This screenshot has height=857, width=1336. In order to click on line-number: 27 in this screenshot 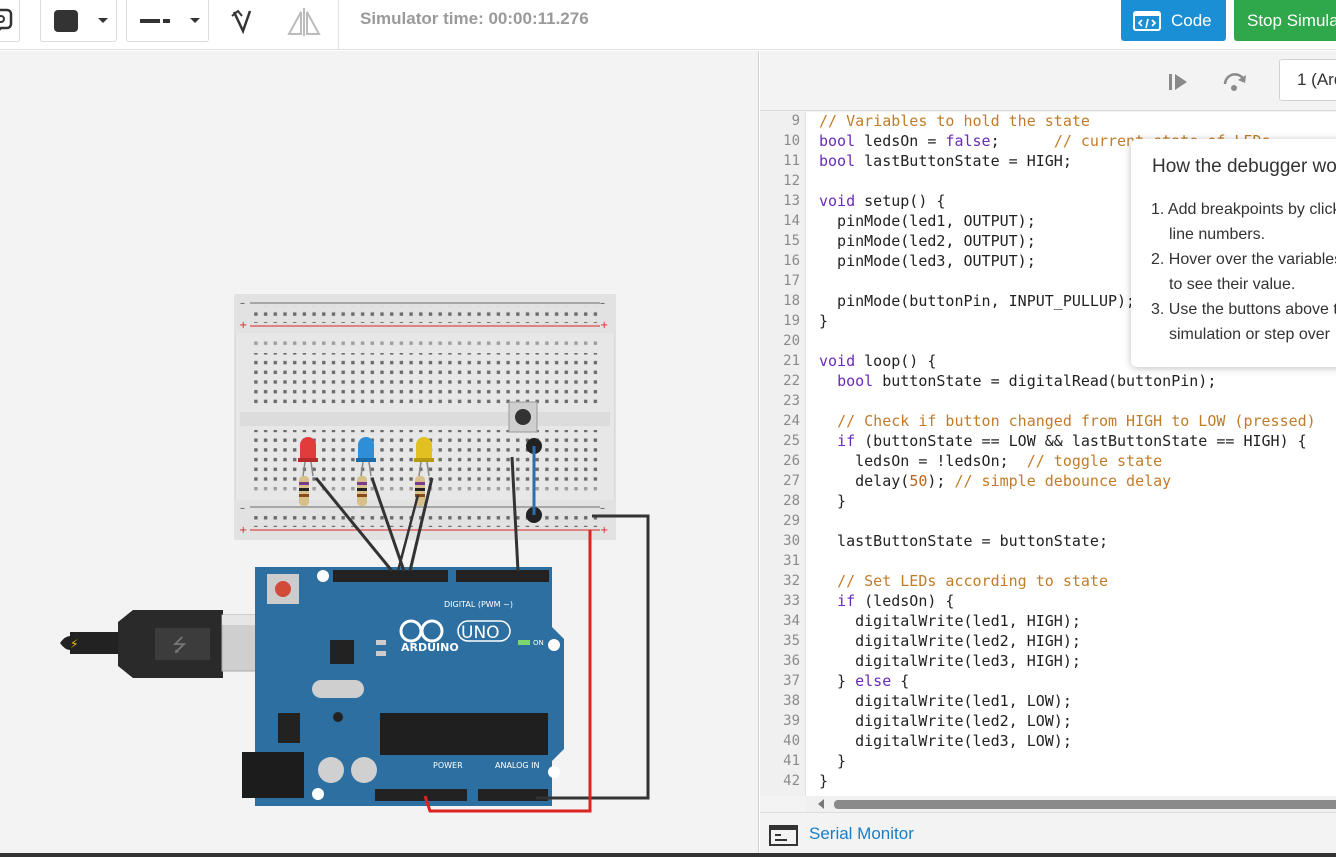, I will do `click(791, 481)`.